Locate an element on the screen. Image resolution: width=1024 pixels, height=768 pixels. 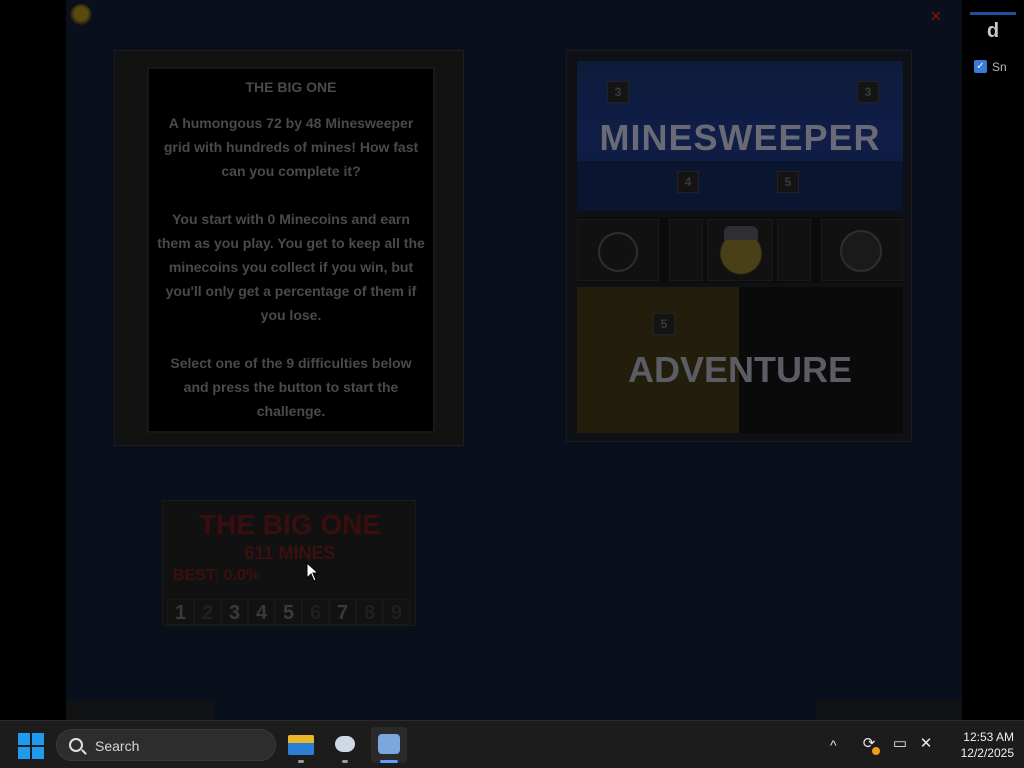
best-score: BEST: 0.0% is located at coordinates (217, 575).